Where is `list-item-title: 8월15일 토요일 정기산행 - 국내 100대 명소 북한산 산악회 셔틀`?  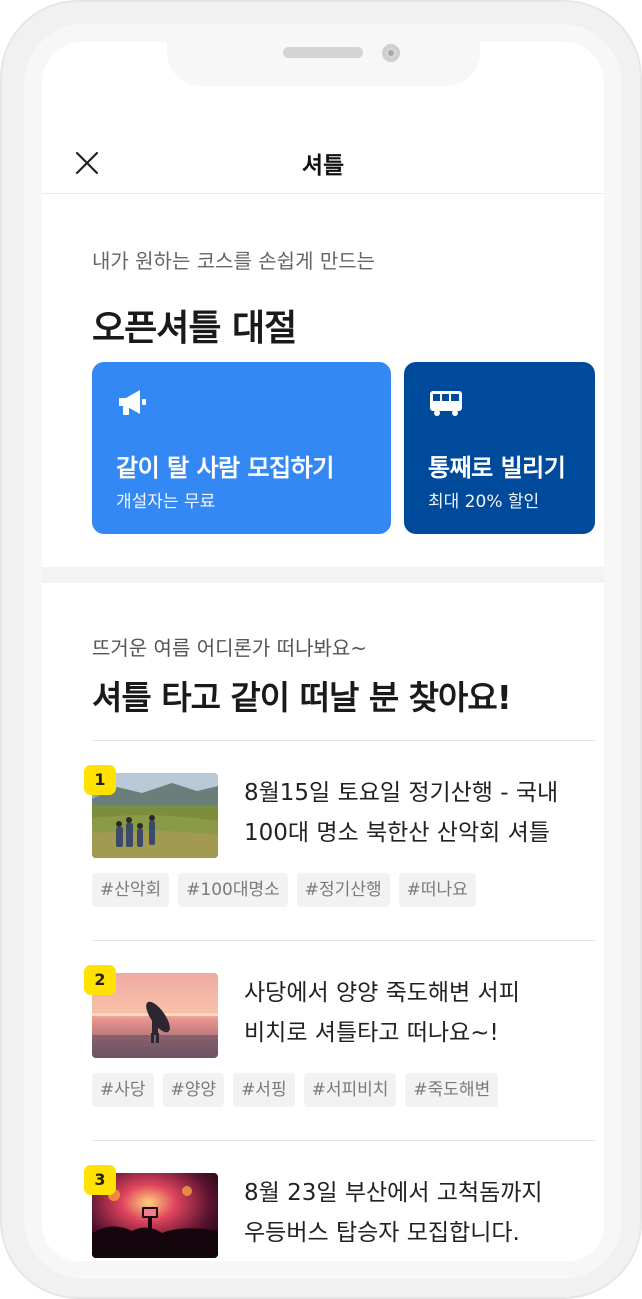
list-item-title: 8월15일 토요일 정기산행 - 국내 100대 명소 북한산 산악회 셔틀 is located at coordinates (419, 813).